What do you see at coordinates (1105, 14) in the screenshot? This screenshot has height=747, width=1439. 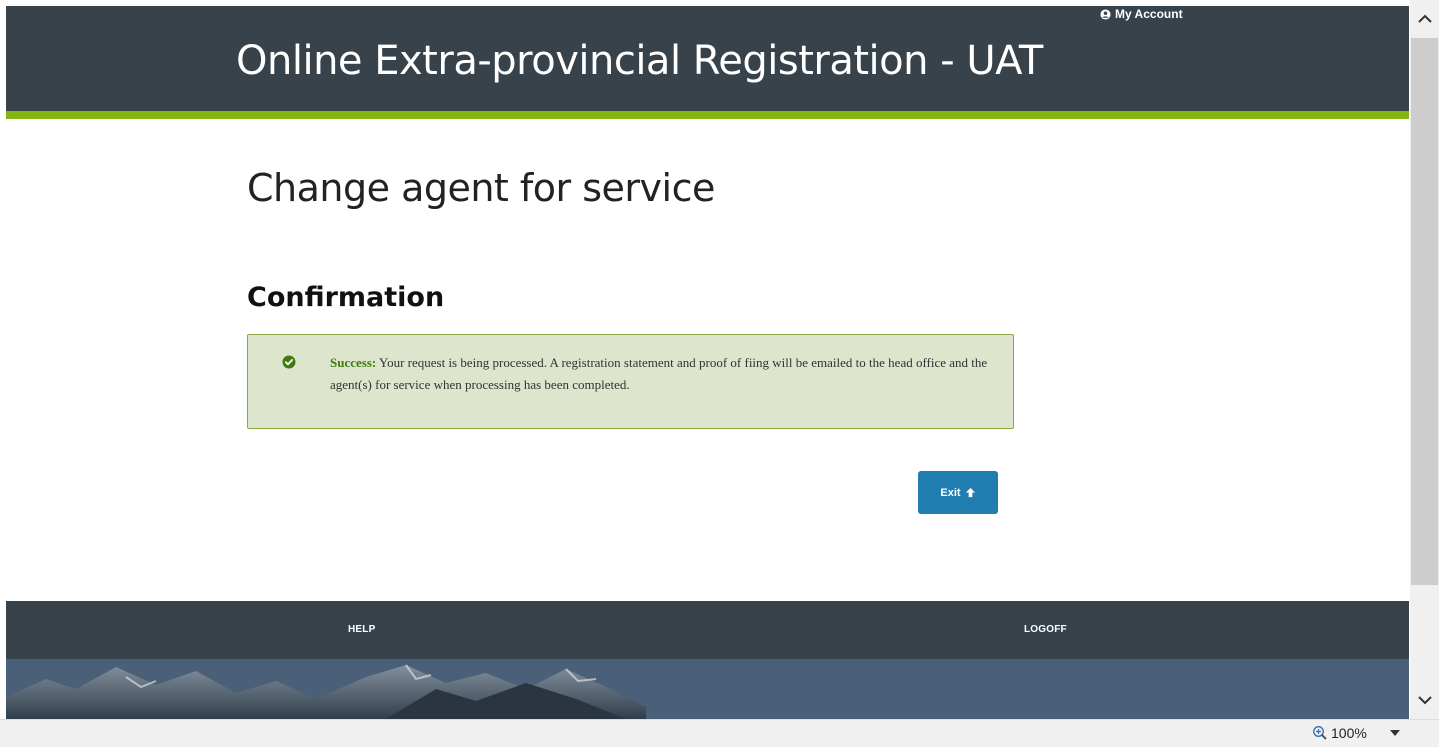 I see `user-circle-icon` at bounding box center [1105, 14].